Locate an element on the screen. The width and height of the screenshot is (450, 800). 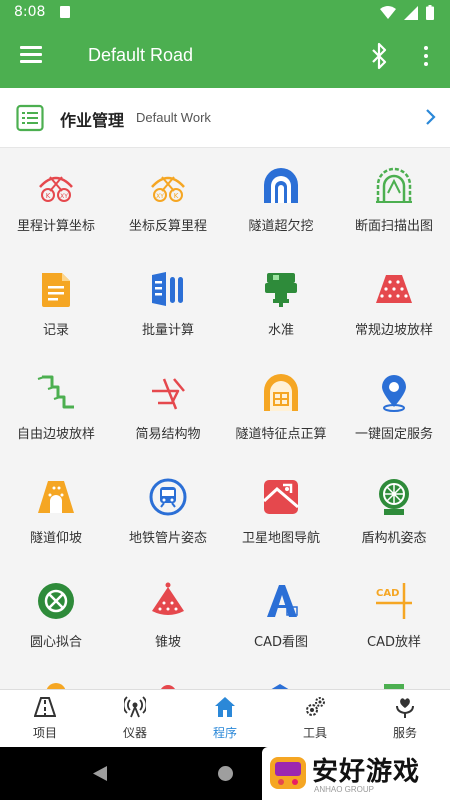
grid-item-label: 常规边坡放样 is located at coordinates (393, 330).